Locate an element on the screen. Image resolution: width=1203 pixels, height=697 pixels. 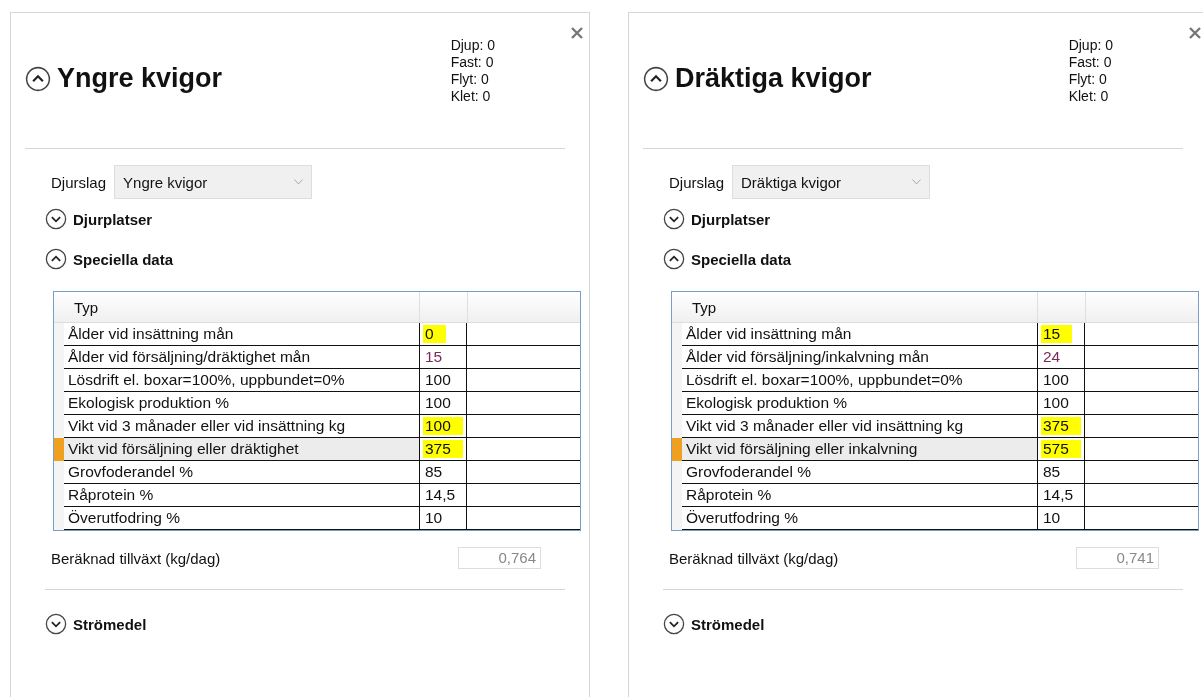
result-field: 0,764 is located at coordinates (499, 558).